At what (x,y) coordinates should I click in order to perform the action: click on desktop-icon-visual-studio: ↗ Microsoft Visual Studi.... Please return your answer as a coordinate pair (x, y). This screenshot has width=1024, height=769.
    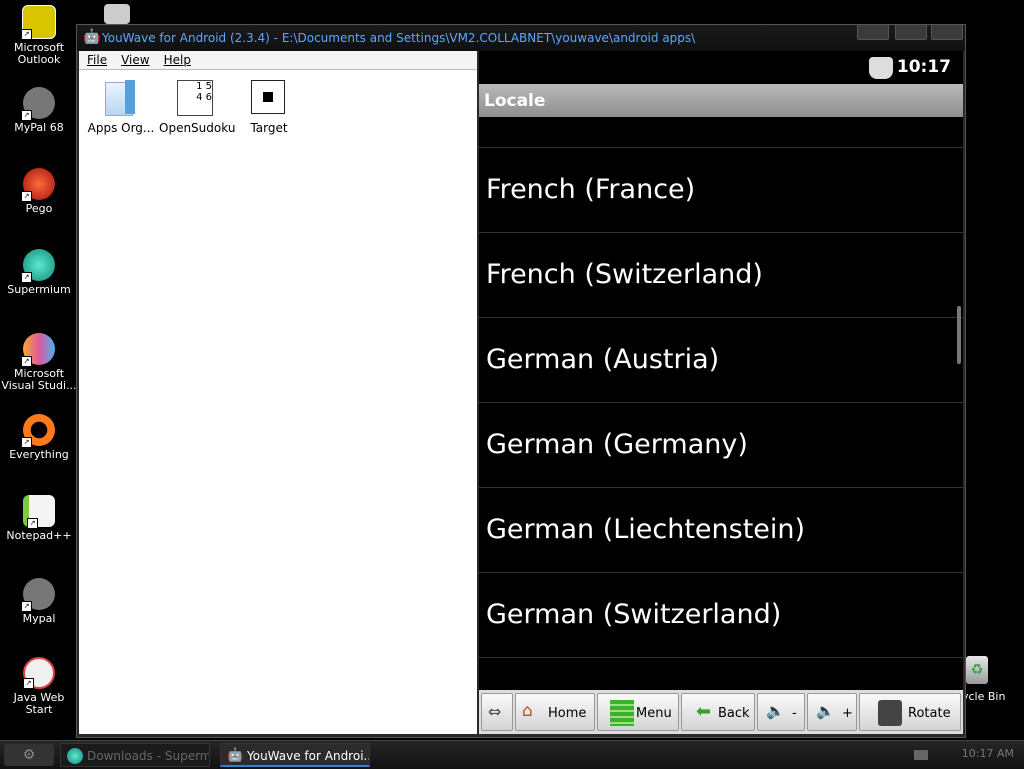
    Looking at the image, I should click on (39, 362).